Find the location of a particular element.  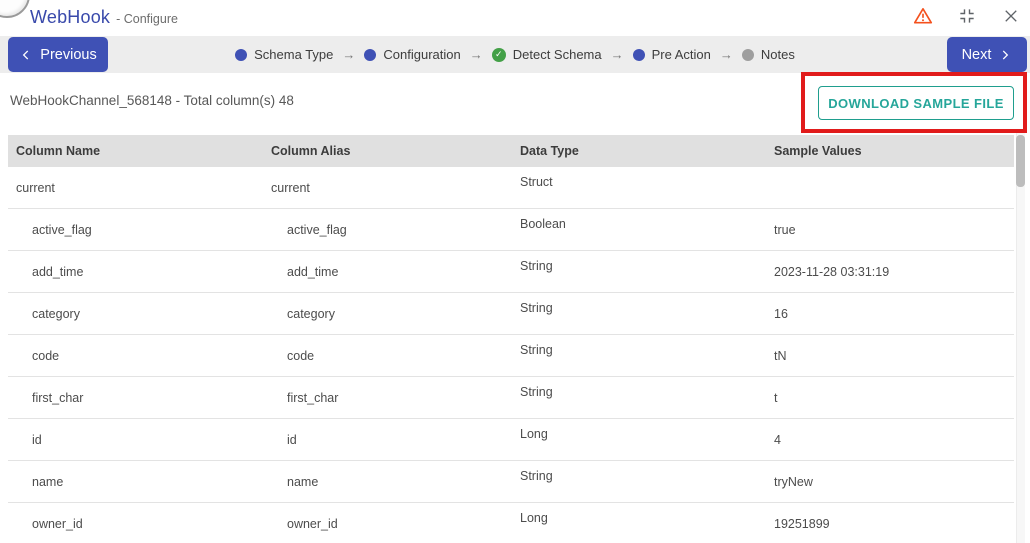

next-button-label: Next is located at coordinates (976, 54).